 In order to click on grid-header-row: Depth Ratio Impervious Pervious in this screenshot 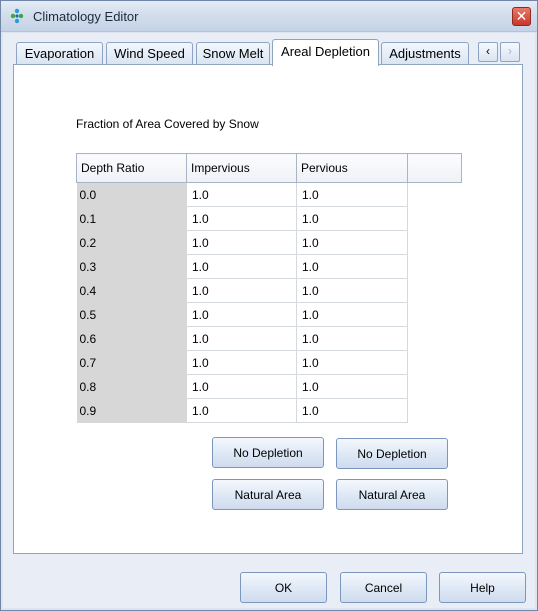, I will do `click(269, 168)`.